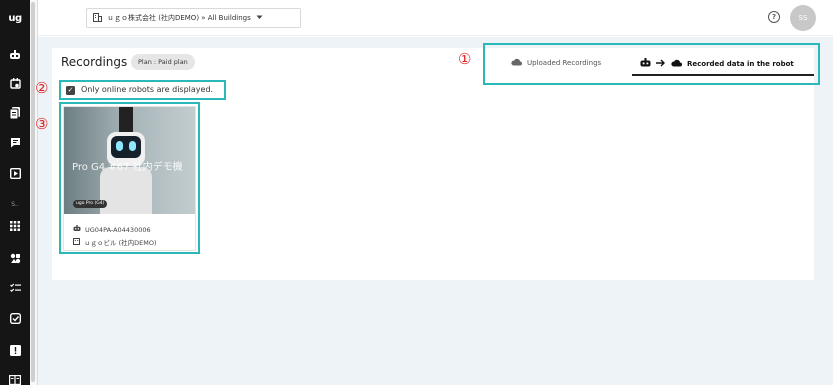 The width and height of the screenshot is (833, 390). I want to click on chat-icon, so click(15, 142).